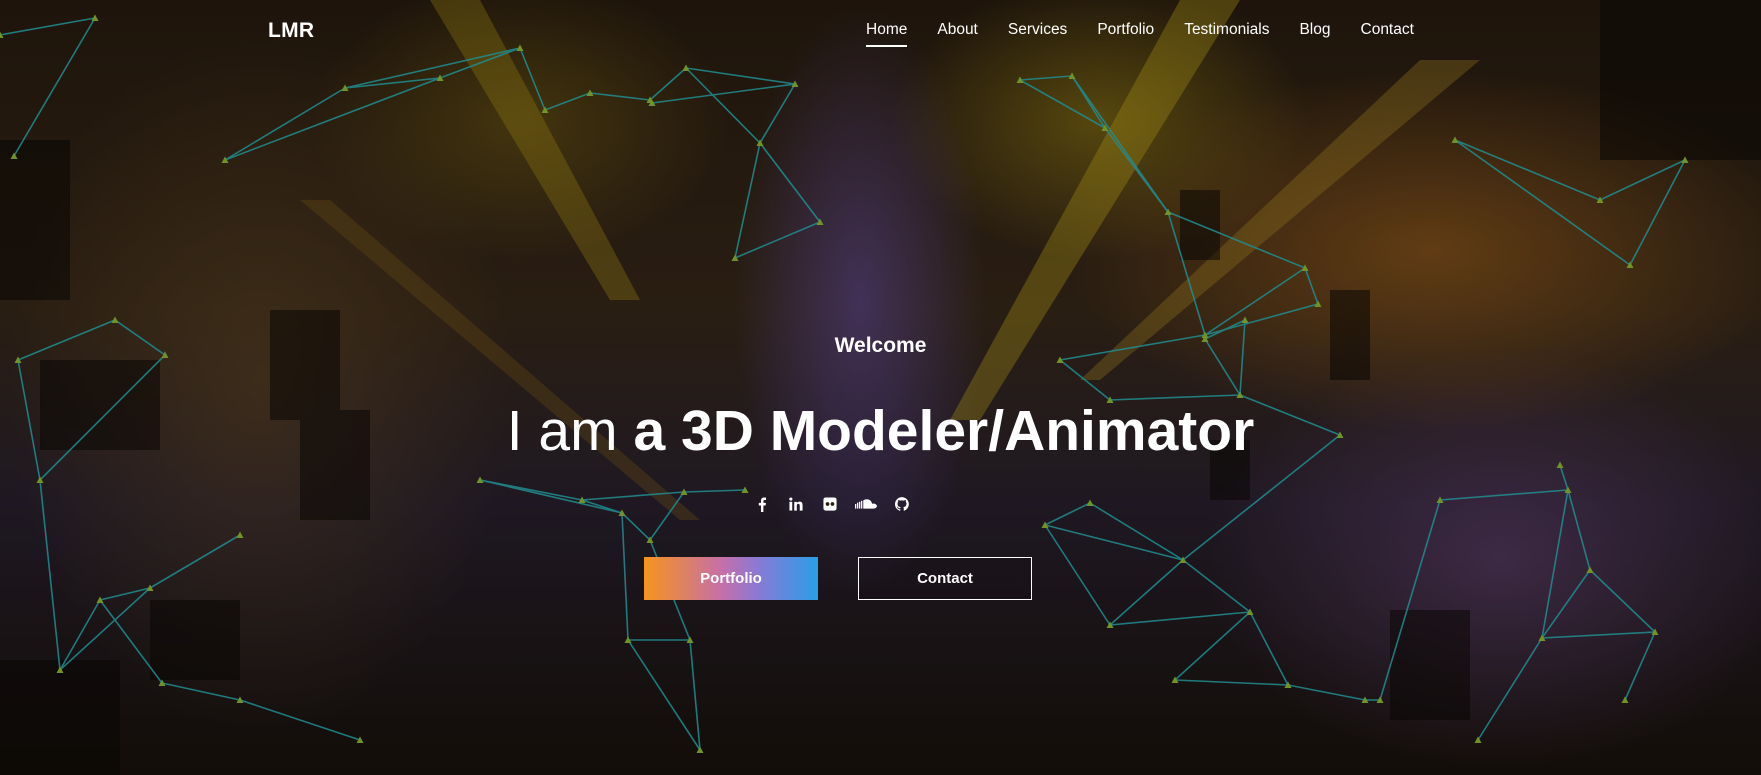  Describe the element at coordinates (291, 31) in the screenshot. I see `brand-logo: LMR` at that location.